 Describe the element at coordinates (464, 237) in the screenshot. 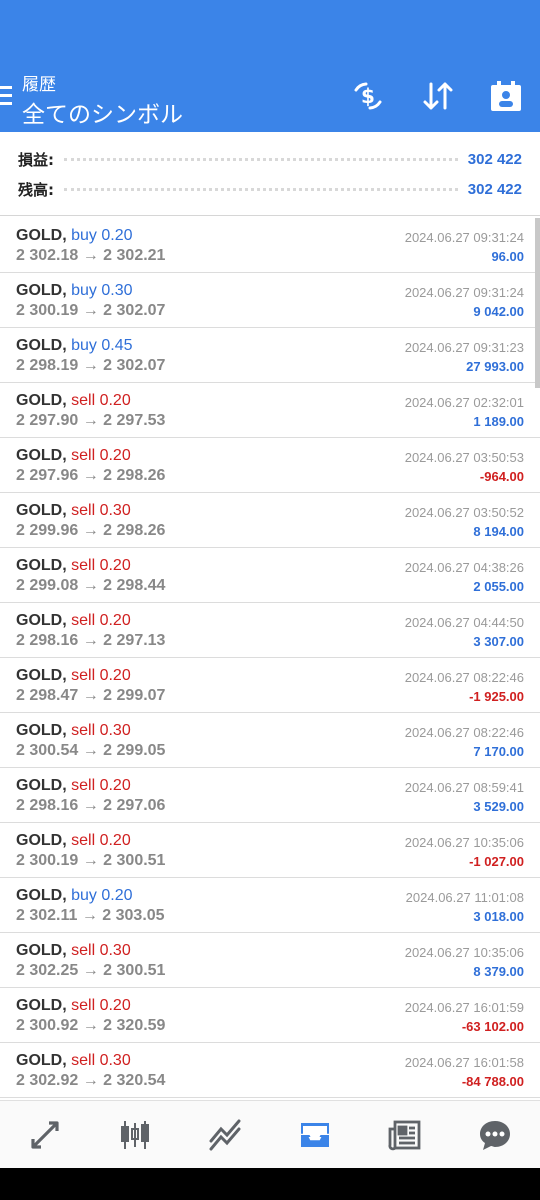

I see `trade-date: 2024.06.27 09:31:24` at that location.